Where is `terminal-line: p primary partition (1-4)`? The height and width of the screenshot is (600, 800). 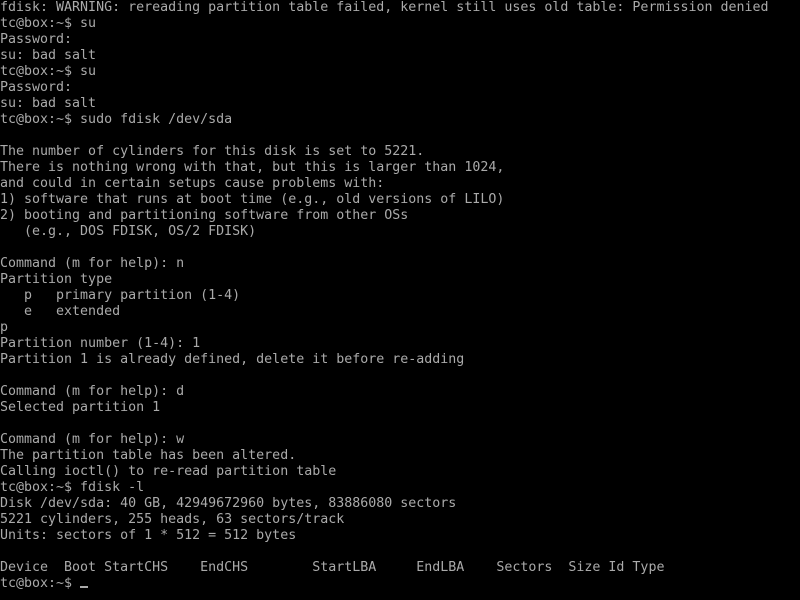 terminal-line: p primary partition (1-4) is located at coordinates (120, 295).